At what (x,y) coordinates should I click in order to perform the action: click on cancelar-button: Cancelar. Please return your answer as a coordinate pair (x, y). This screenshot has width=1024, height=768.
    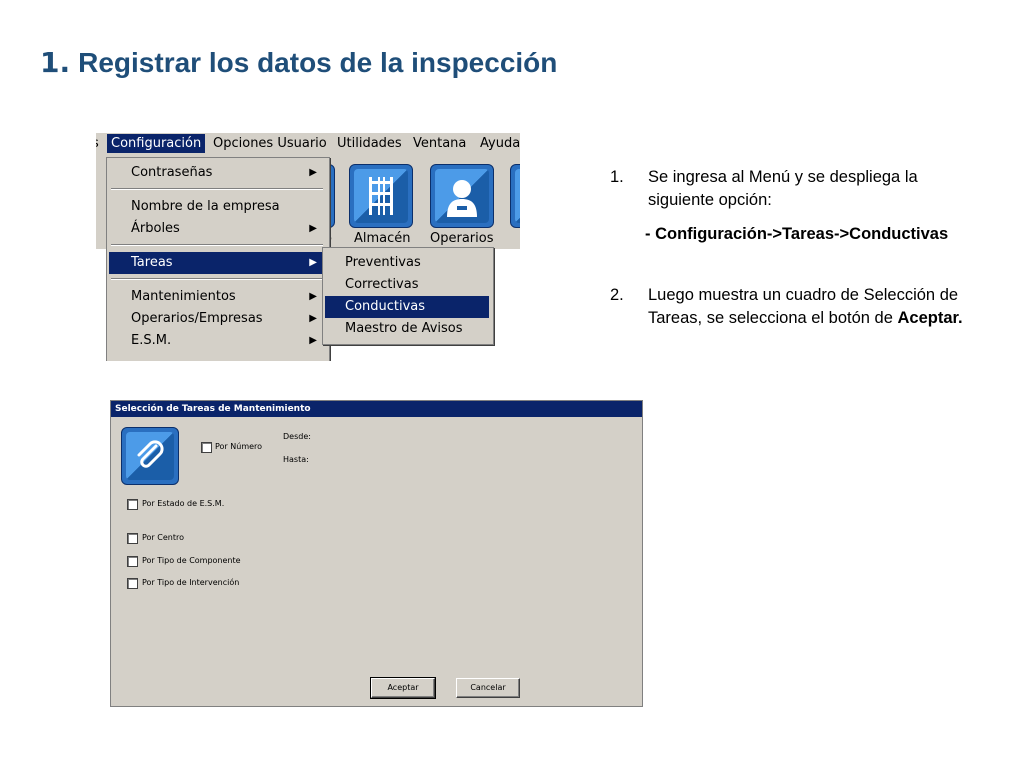
    Looking at the image, I should click on (488, 688).